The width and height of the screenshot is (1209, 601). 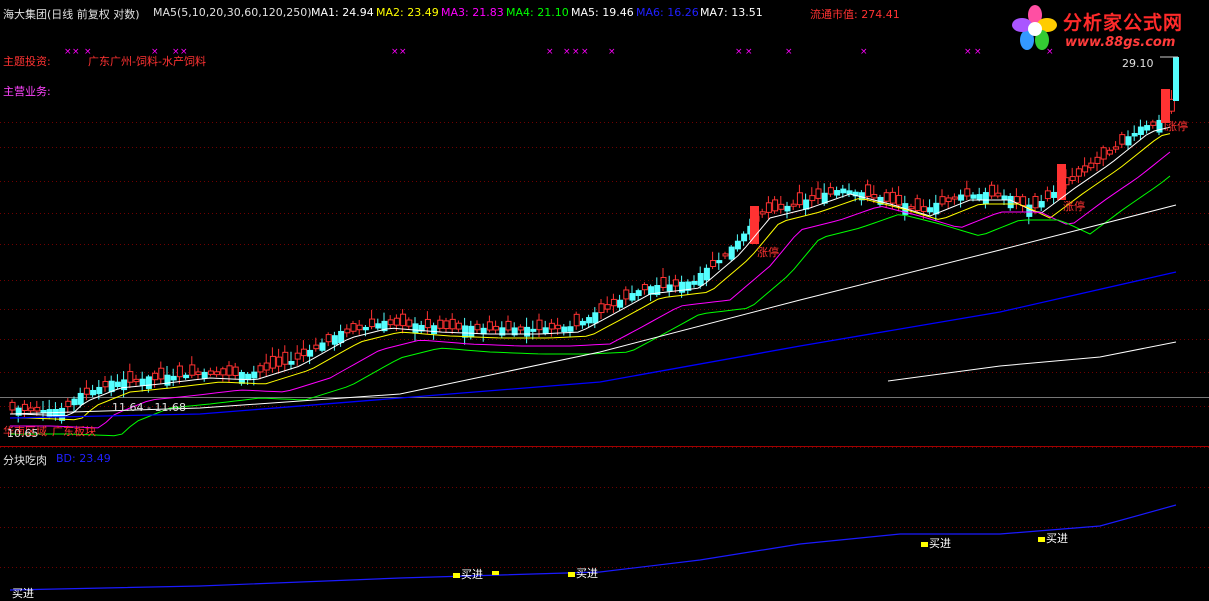 I want to click on logo-name: 分析家公式网, so click(x=1123, y=23).